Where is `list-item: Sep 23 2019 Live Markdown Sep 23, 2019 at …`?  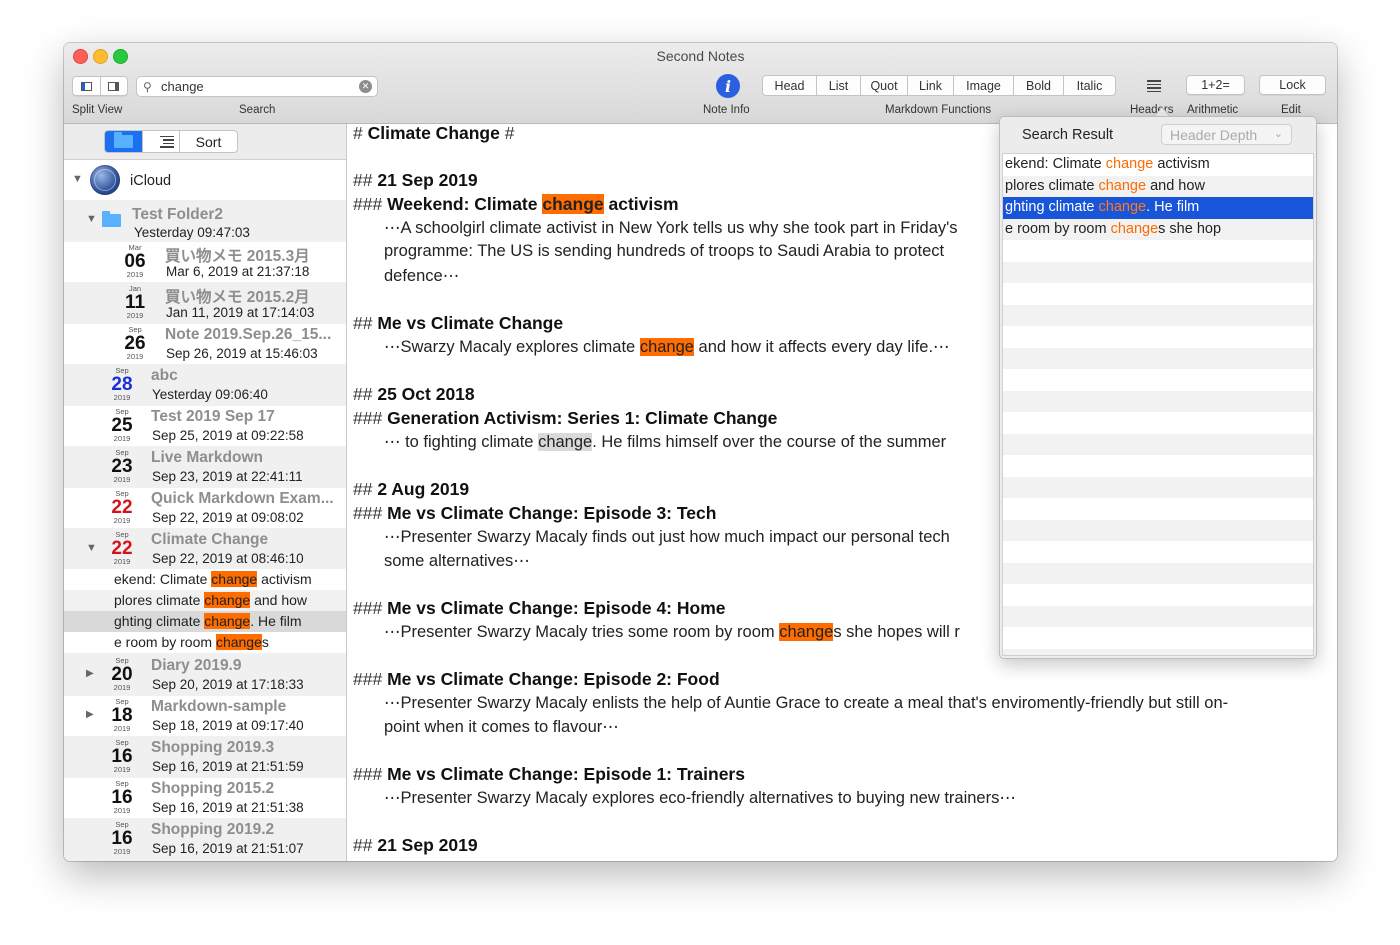
list-item: Sep 23 2019 Live Markdown Sep 23, 2019 at … is located at coordinates (205, 467).